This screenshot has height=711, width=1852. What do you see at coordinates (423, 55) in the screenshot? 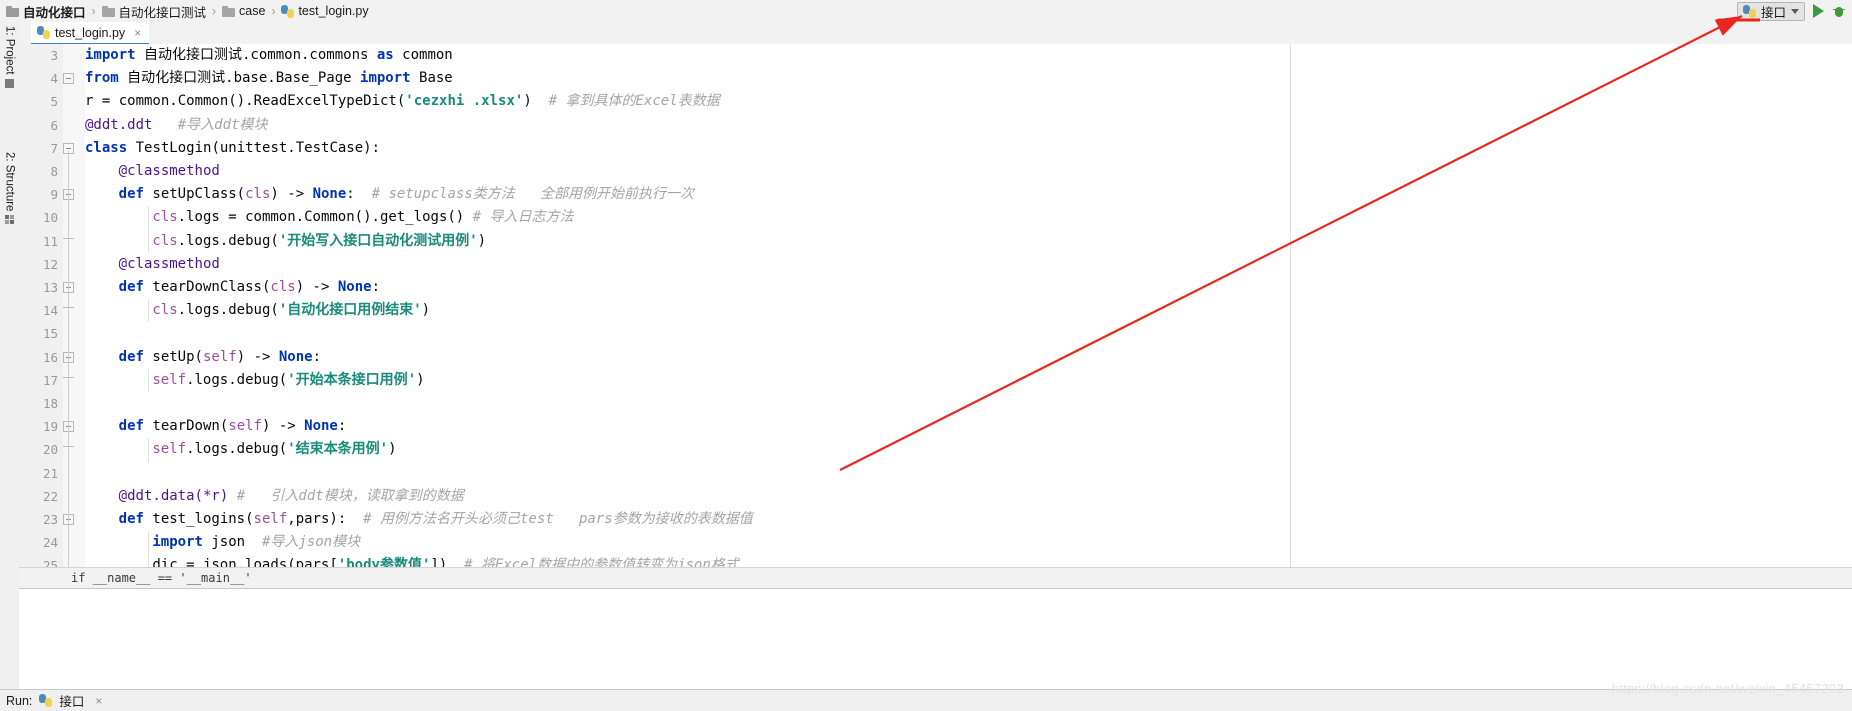
I see `code-token: common` at bounding box center [423, 55].